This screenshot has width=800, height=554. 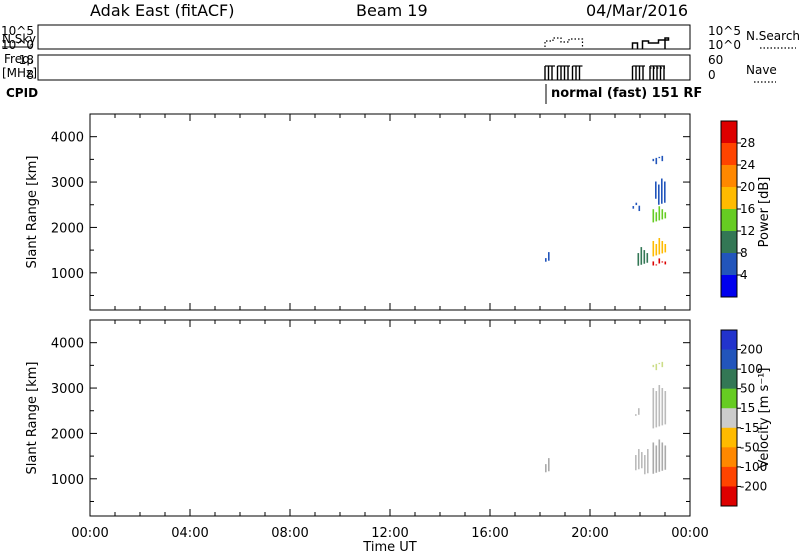 What do you see at coordinates (761, 70) in the screenshot?
I see `nave-label: Nave` at bounding box center [761, 70].